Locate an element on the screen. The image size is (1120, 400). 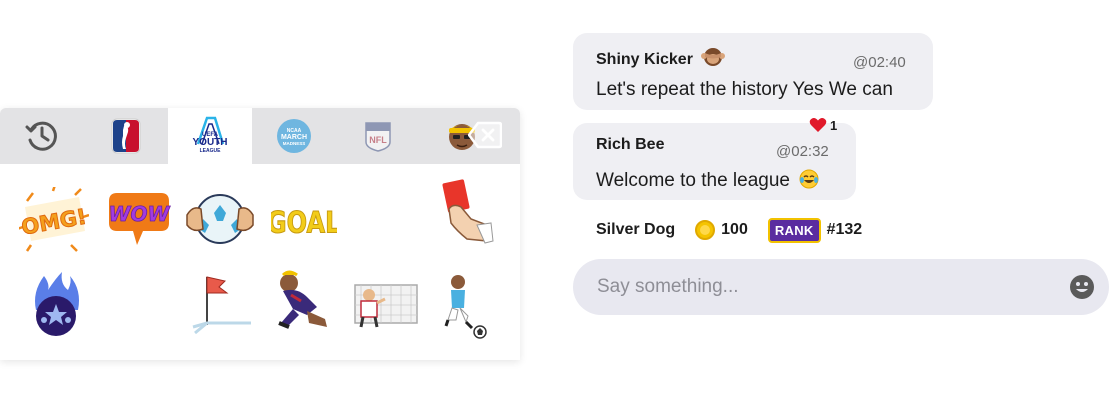
current-user-info: Silver Dog 100 RANK #132 is located at coordinates (729, 230).